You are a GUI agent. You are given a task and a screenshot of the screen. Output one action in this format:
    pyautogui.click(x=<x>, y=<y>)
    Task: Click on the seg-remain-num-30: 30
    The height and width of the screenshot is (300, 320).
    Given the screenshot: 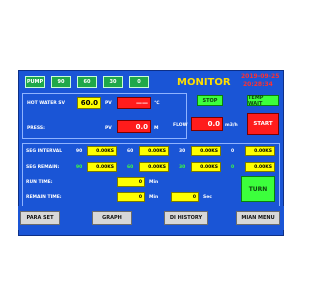 What is the action you would take?
    pyautogui.click(x=182, y=167)
    